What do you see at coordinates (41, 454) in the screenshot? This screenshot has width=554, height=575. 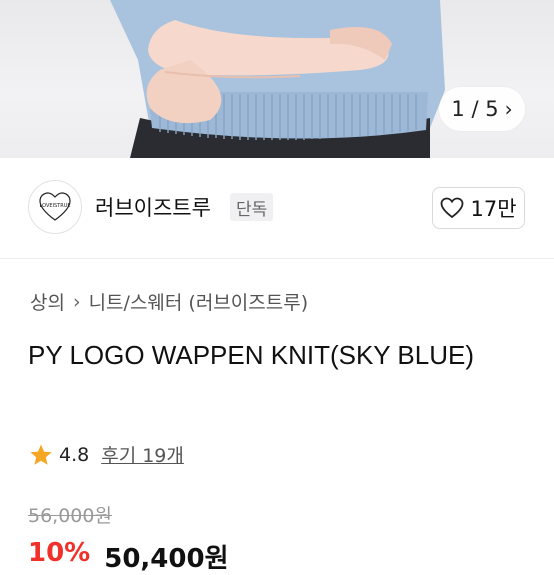 I see `star-icon` at bounding box center [41, 454].